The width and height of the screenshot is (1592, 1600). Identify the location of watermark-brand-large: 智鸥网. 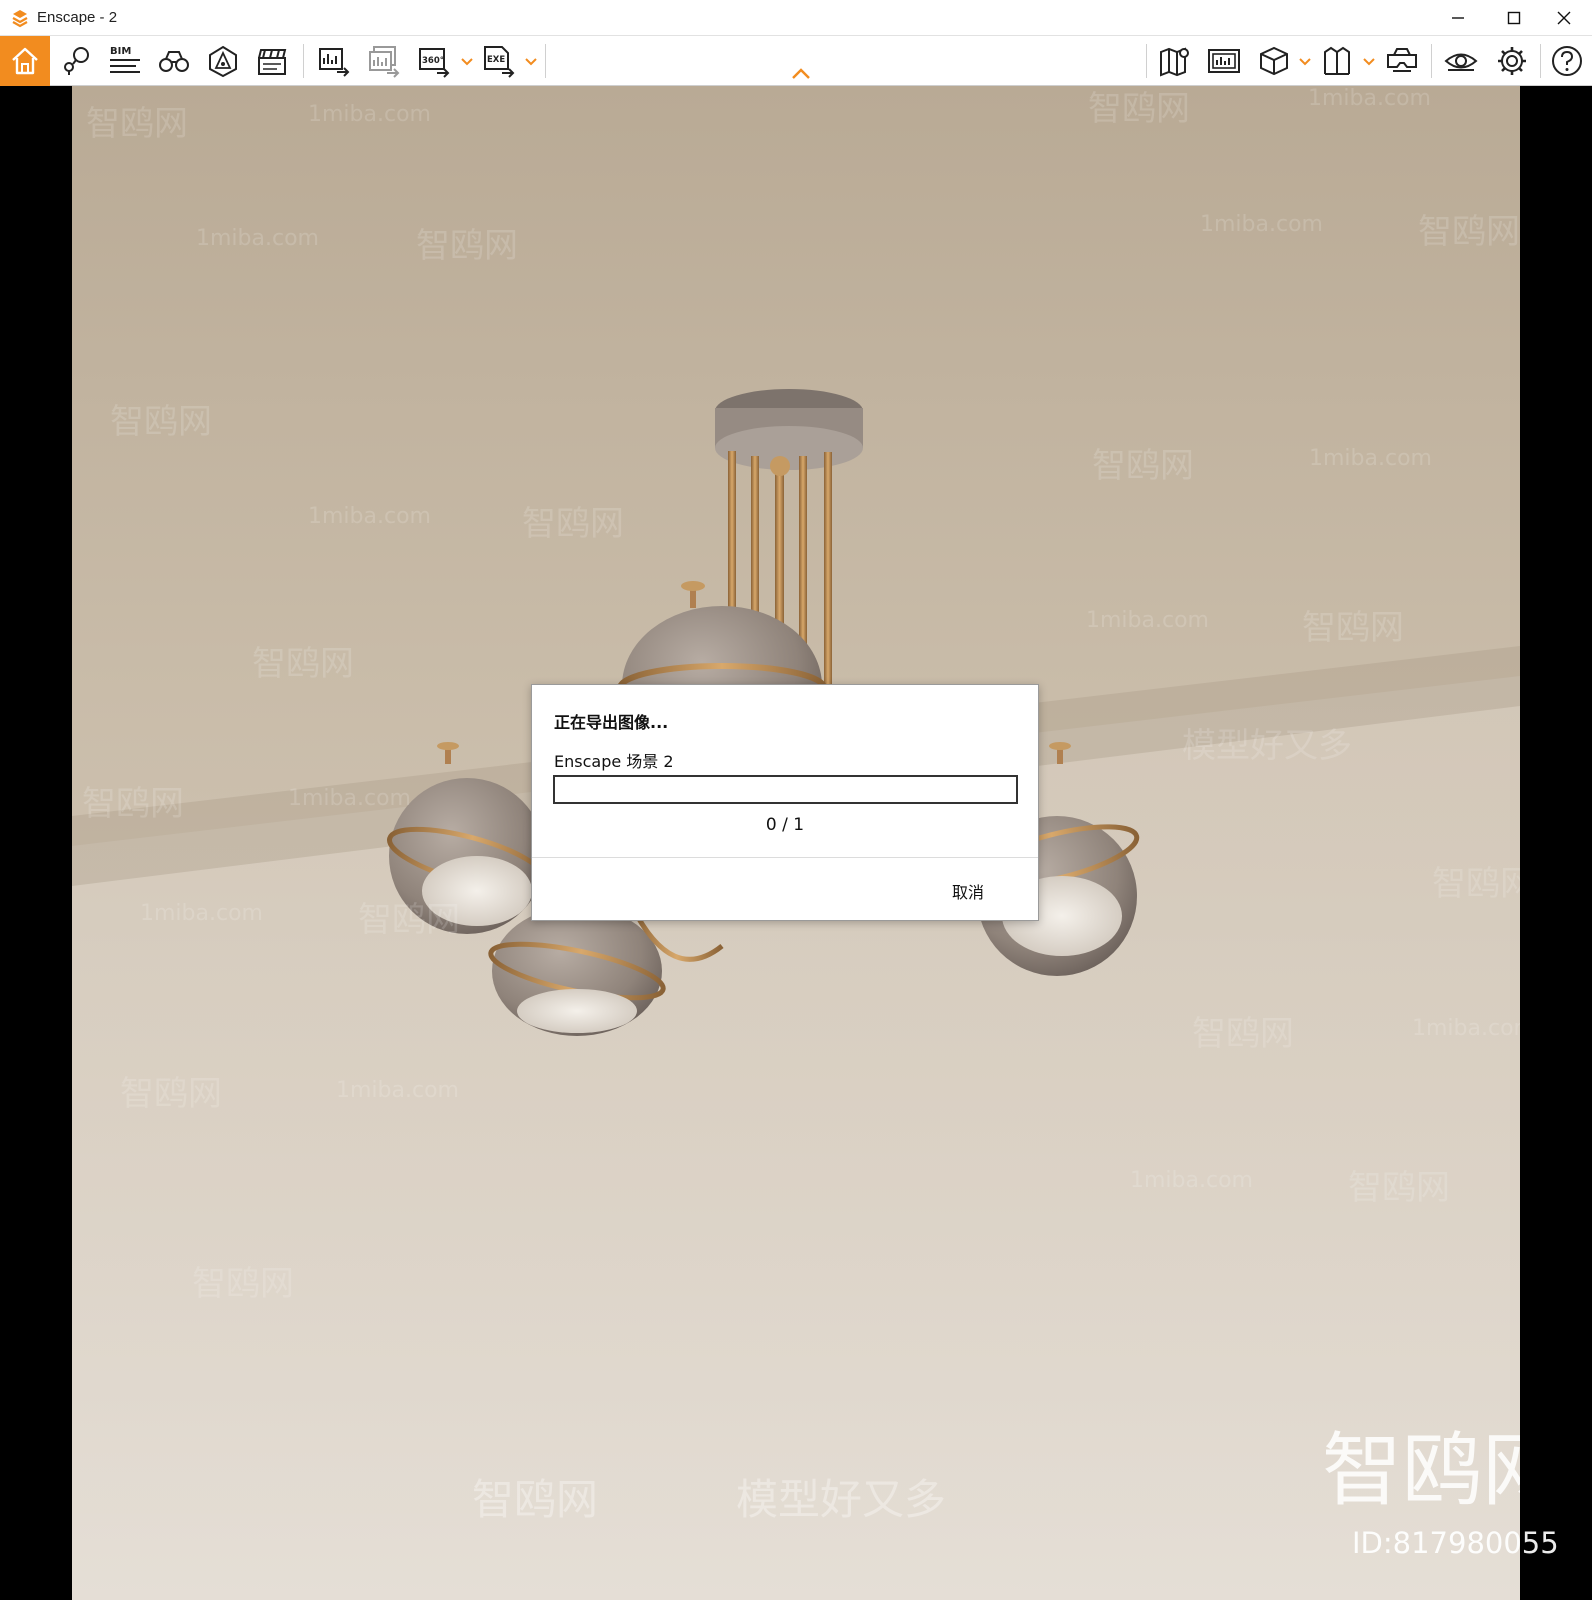
(1421, 1470).